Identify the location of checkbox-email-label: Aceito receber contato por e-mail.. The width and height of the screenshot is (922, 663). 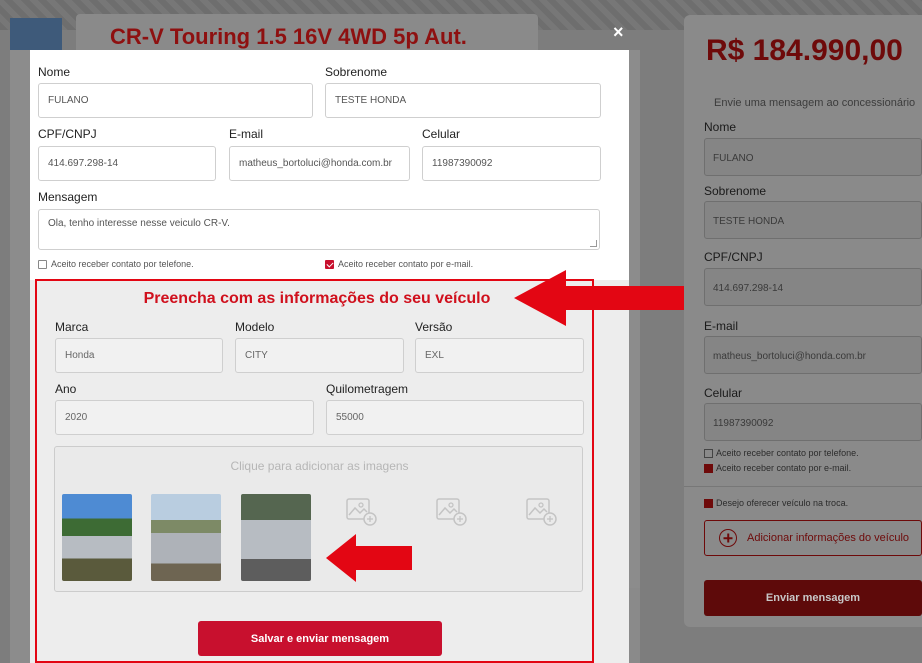
(406, 264).